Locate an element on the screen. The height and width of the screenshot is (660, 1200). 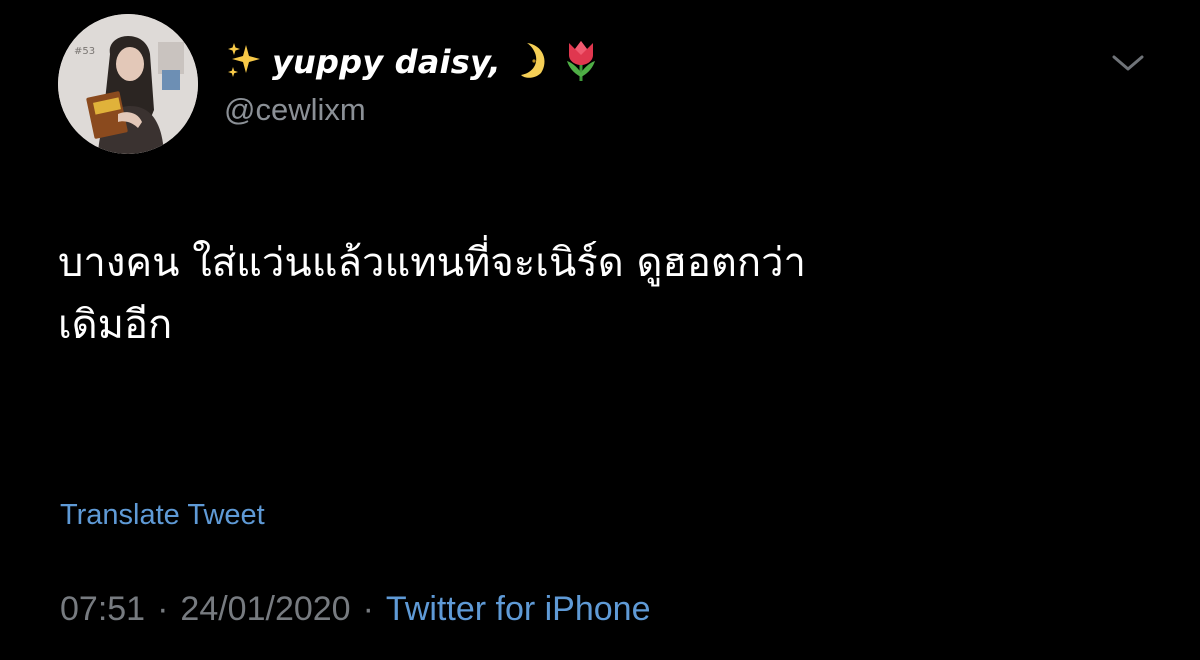
avatar: #53 is located at coordinates (128, 84).